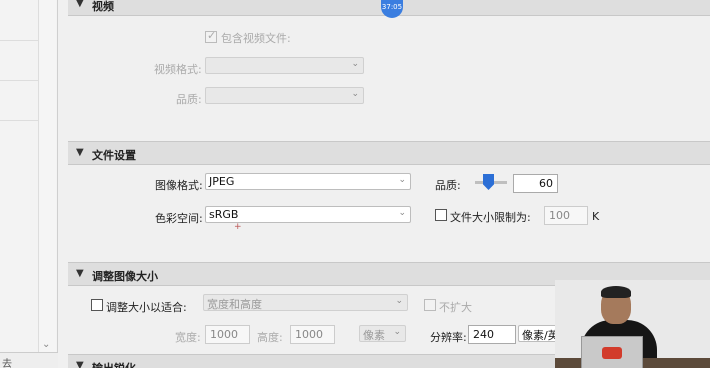  What do you see at coordinates (490, 217) in the screenshot?
I see `limit-size-label: 文件大小限制为:` at bounding box center [490, 217].